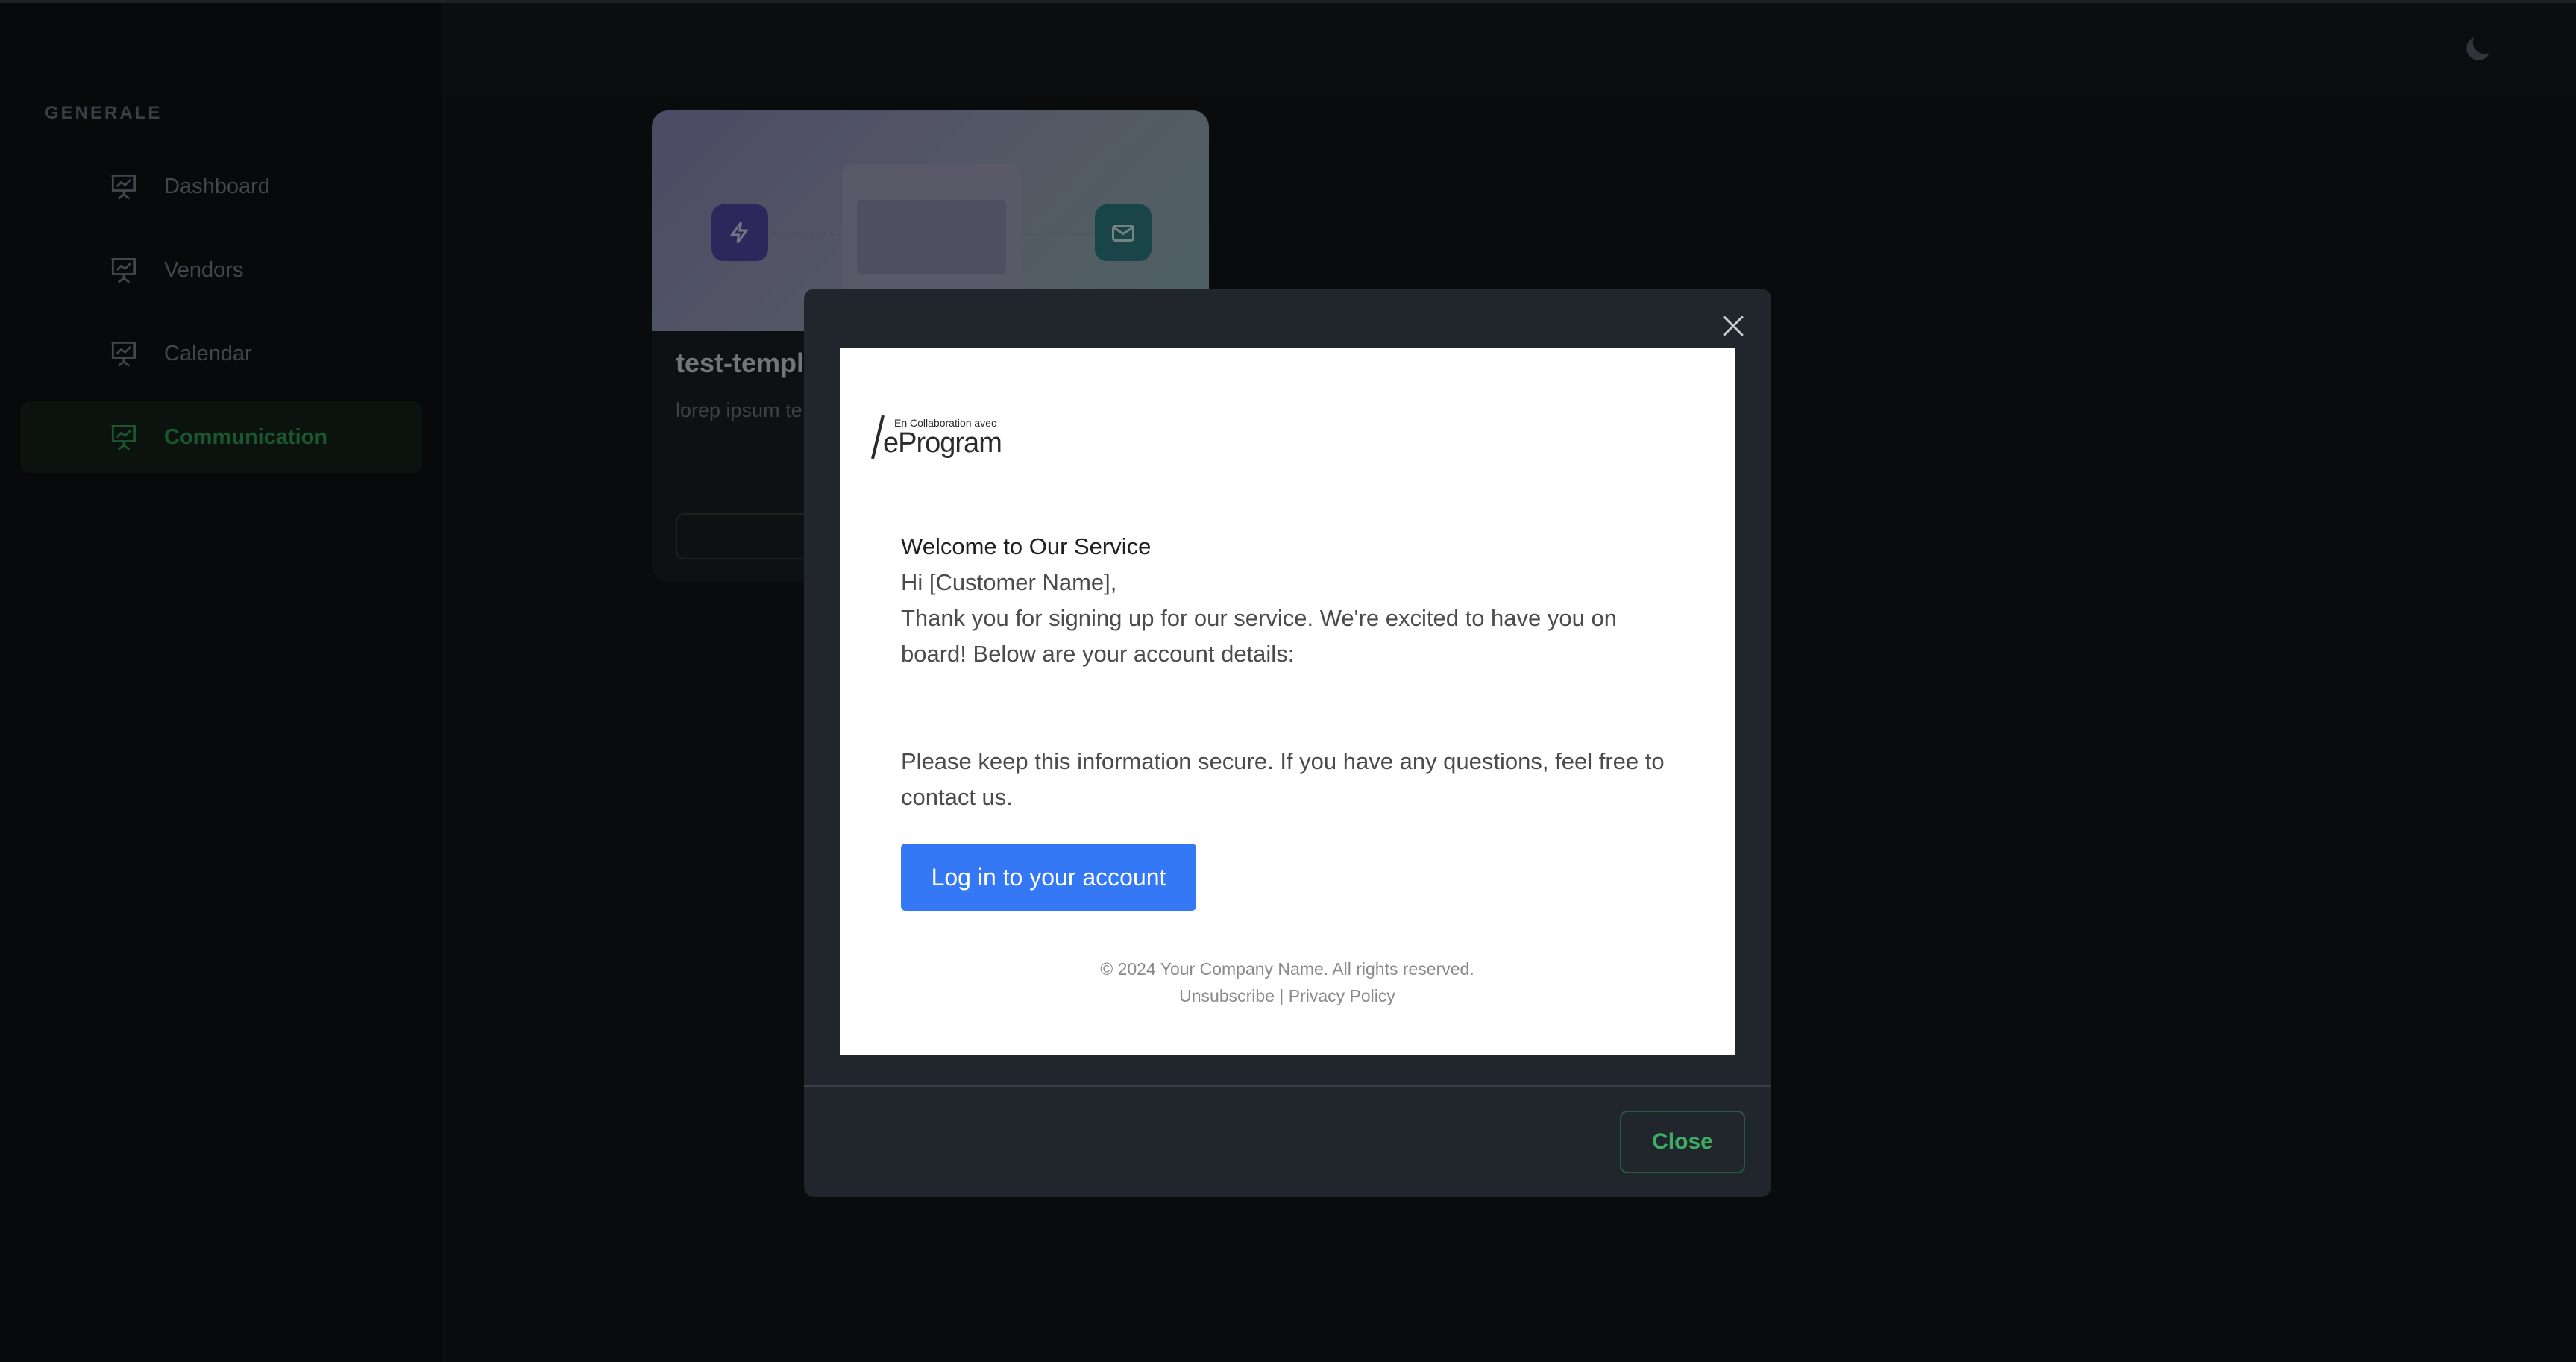 The width and height of the screenshot is (2576, 1362). I want to click on logo-name: eProgram, so click(942, 443).